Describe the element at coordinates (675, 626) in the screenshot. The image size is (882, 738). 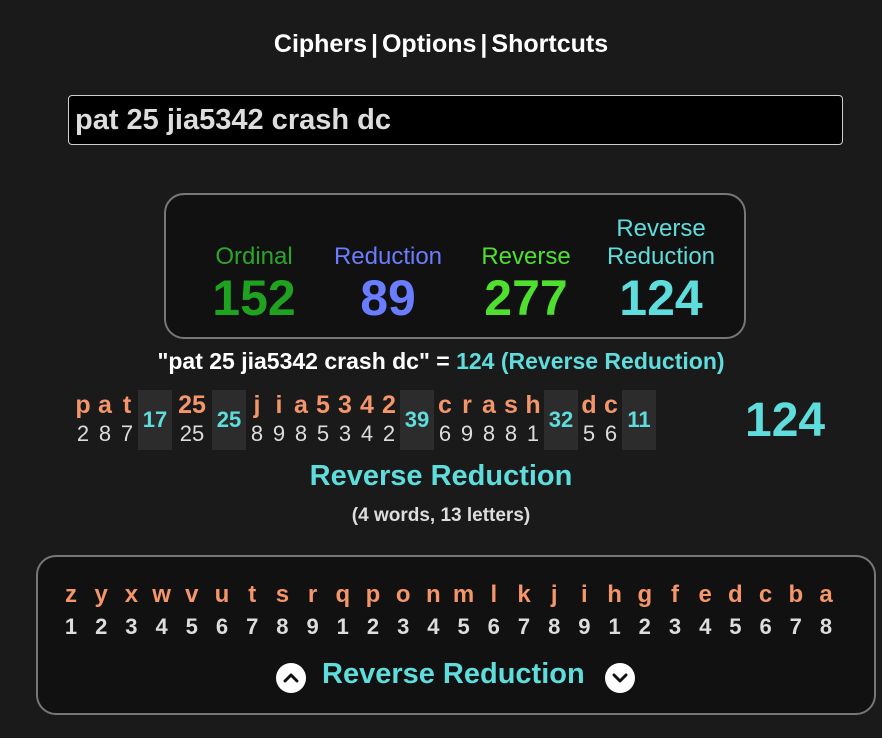
I see `chart-letter-value: 3` at that location.